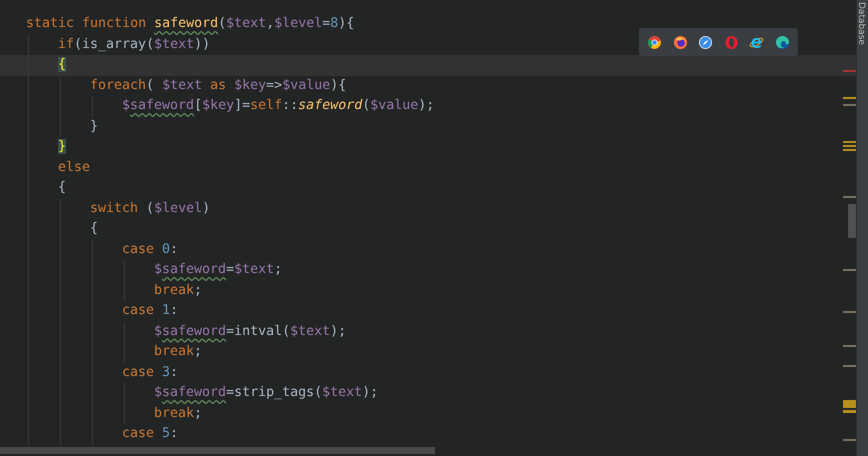 This screenshot has height=456, width=868. What do you see at coordinates (782, 42) in the screenshot?
I see `edge-icon` at bounding box center [782, 42].